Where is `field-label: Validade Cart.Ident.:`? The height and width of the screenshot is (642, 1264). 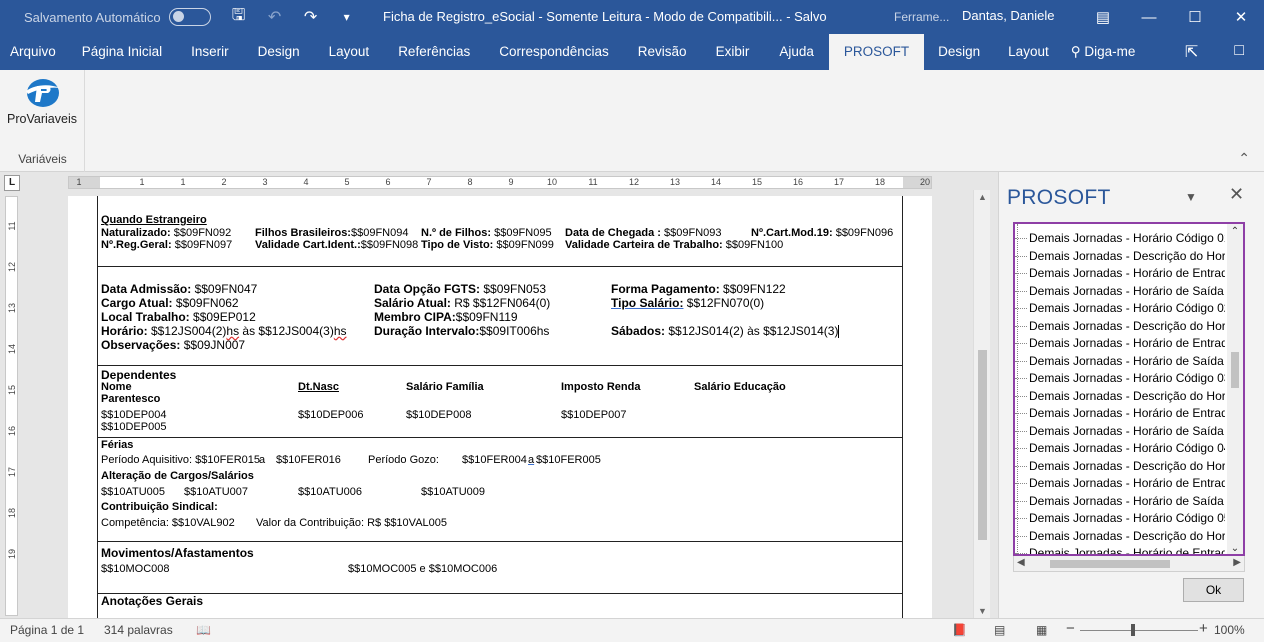 field-label: Validade Cart.Ident.: is located at coordinates (308, 245).